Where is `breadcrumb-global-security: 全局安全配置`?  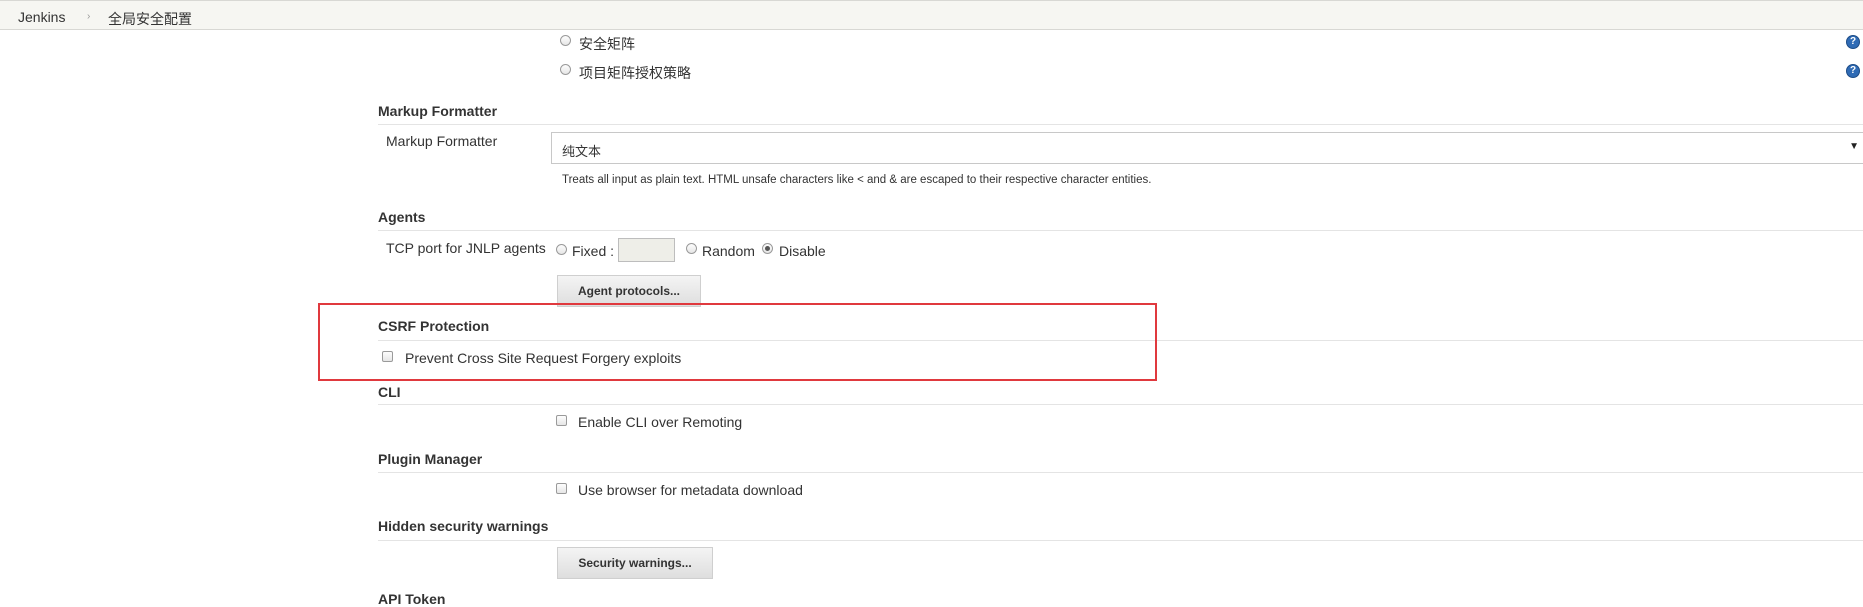 breadcrumb-global-security: 全局安全配置 is located at coordinates (150, 19).